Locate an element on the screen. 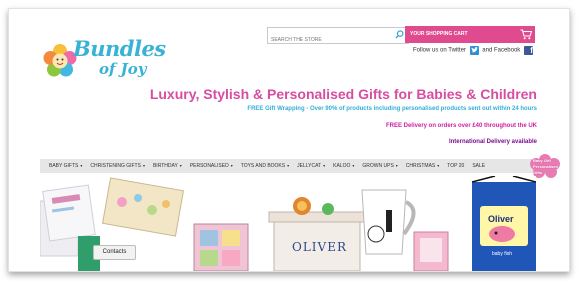 This screenshot has width=578, height=282. flower-logo-icon is located at coordinates (60, 60).